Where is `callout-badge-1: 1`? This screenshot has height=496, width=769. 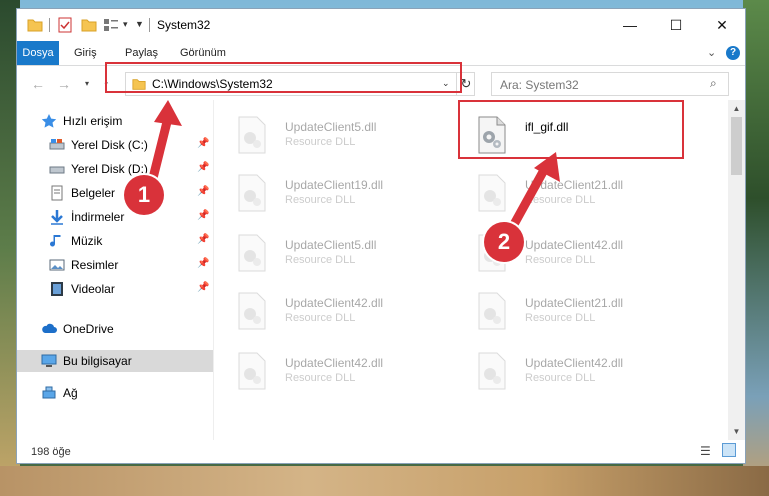 callout-badge-1: 1 is located at coordinates (144, 195).